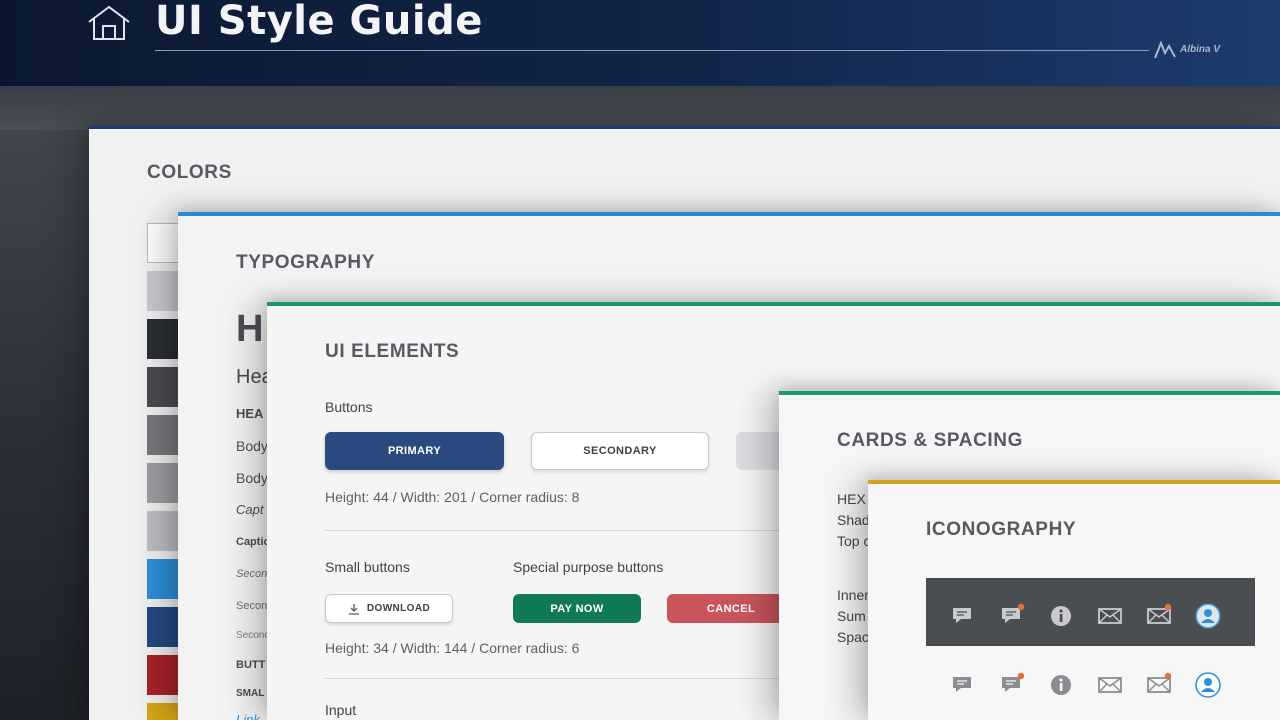 The height and width of the screenshot is (720, 1280). What do you see at coordinates (319, 22) in the screenshot?
I see `page-title: UI Style Guide` at bounding box center [319, 22].